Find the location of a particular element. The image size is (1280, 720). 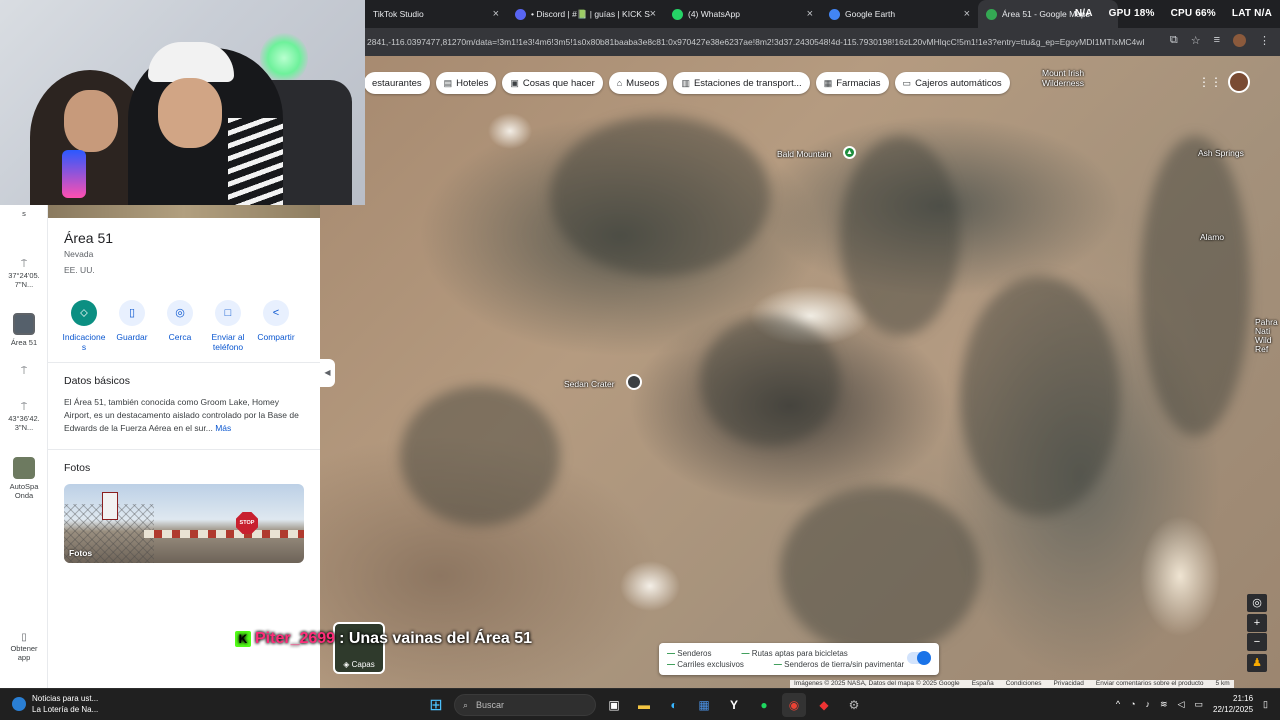

save-button: ▯ Guardar is located at coordinates (132, 326).